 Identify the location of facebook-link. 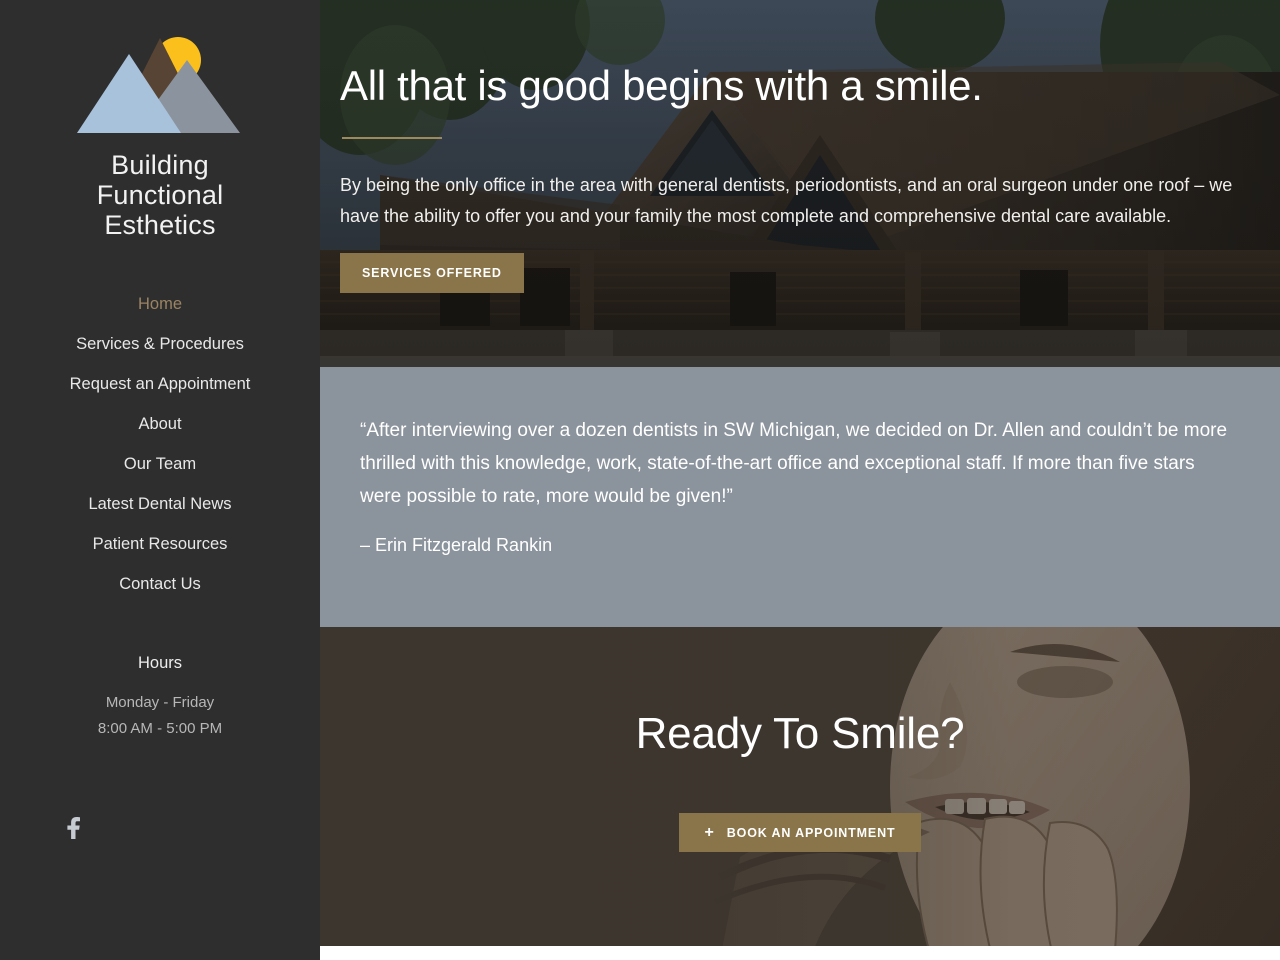
(74, 828).